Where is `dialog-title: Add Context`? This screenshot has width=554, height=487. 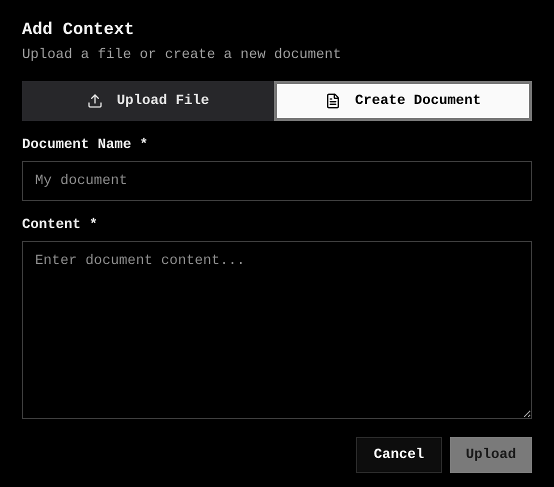
dialog-title: Add Context is located at coordinates (79, 31).